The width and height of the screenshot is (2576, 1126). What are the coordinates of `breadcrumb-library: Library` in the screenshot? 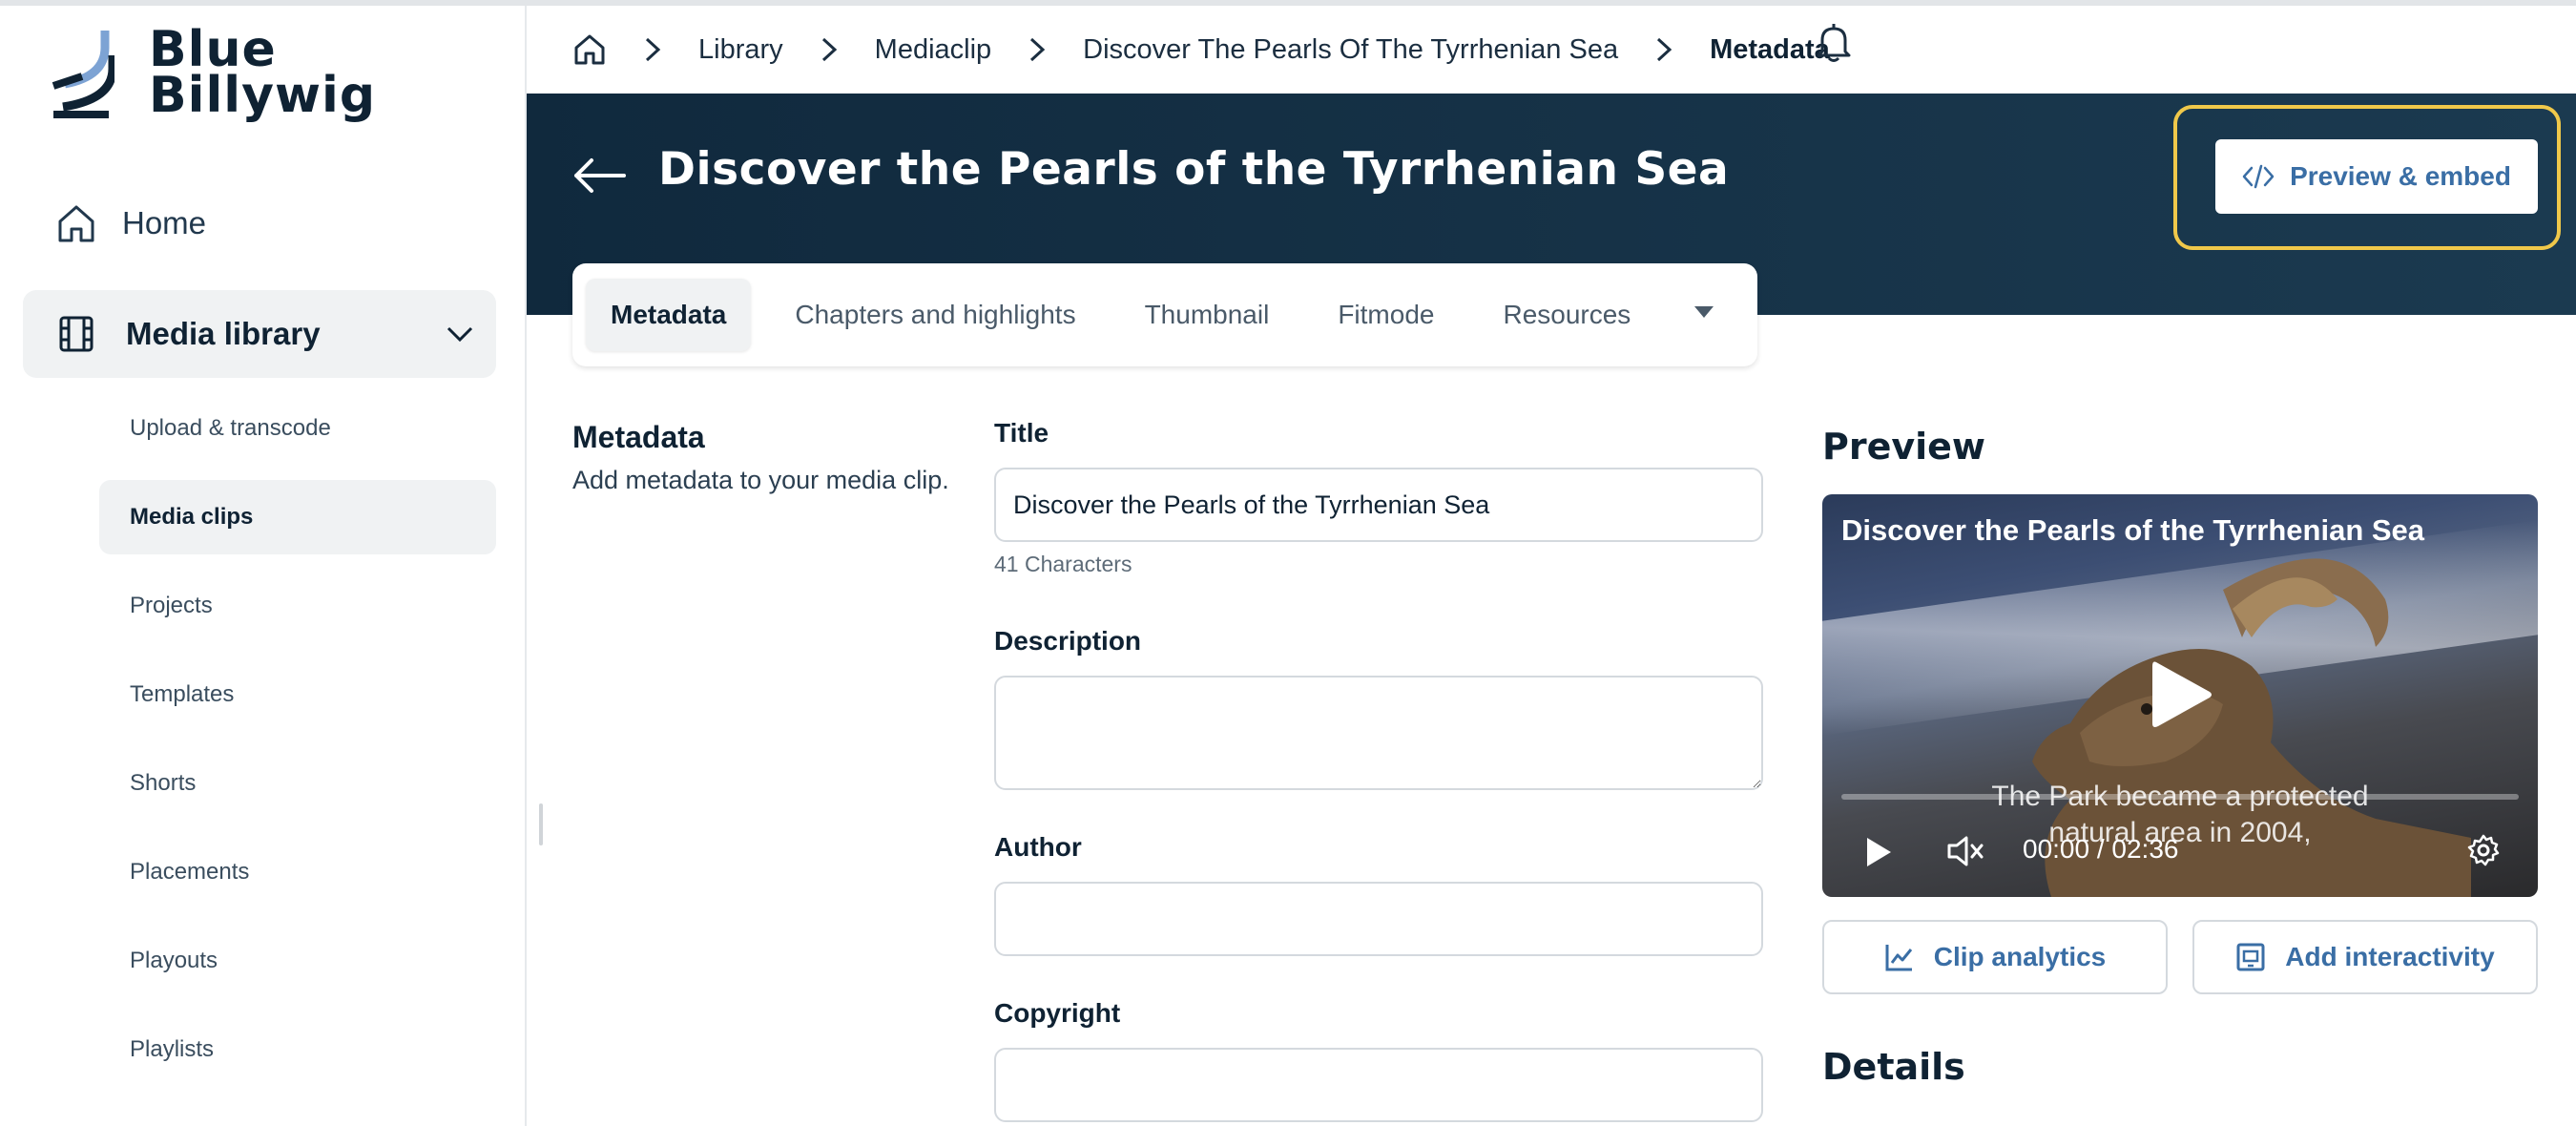 It's located at (740, 50).